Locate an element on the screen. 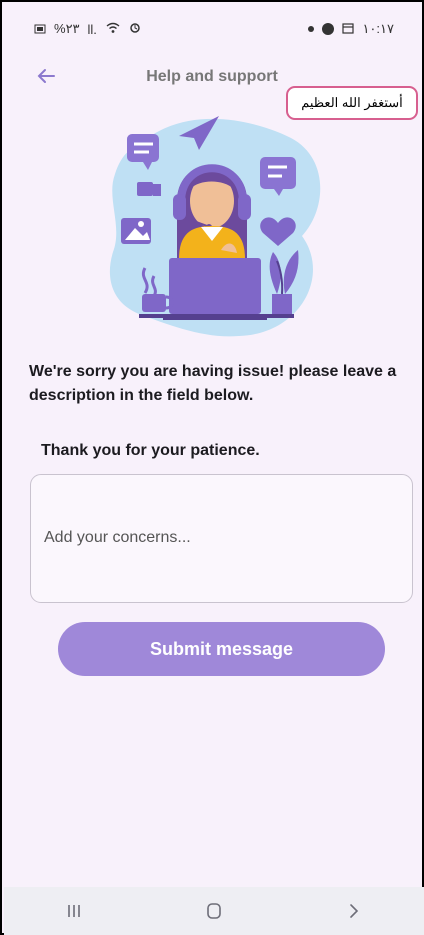  status-right: ١٠:١٧ is located at coordinates (351, 29).